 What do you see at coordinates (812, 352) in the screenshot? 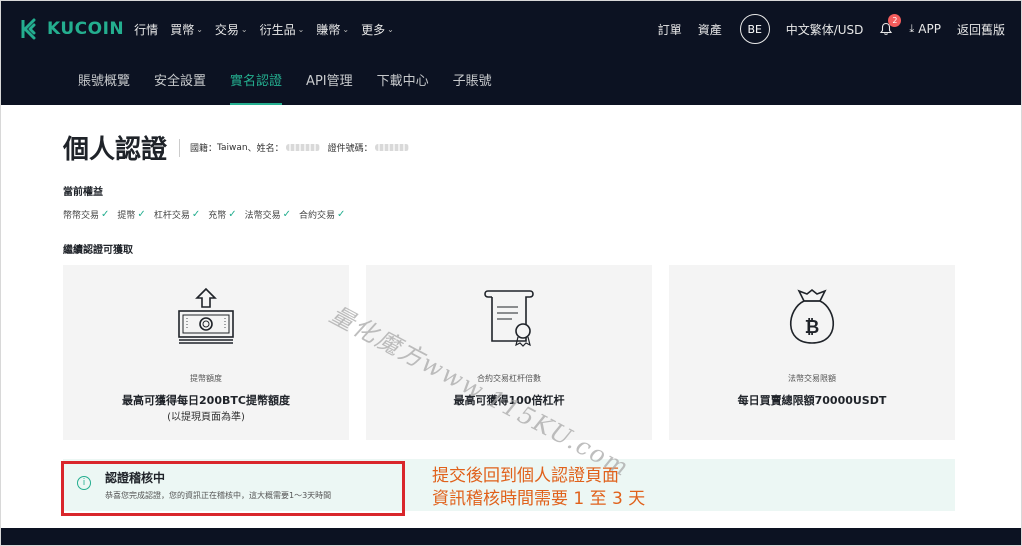
I see `benefit-card-fiat-limit: ₿ 法幣交易限額 每日買賣總限額70000USDT` at bounding box center [812, 352].